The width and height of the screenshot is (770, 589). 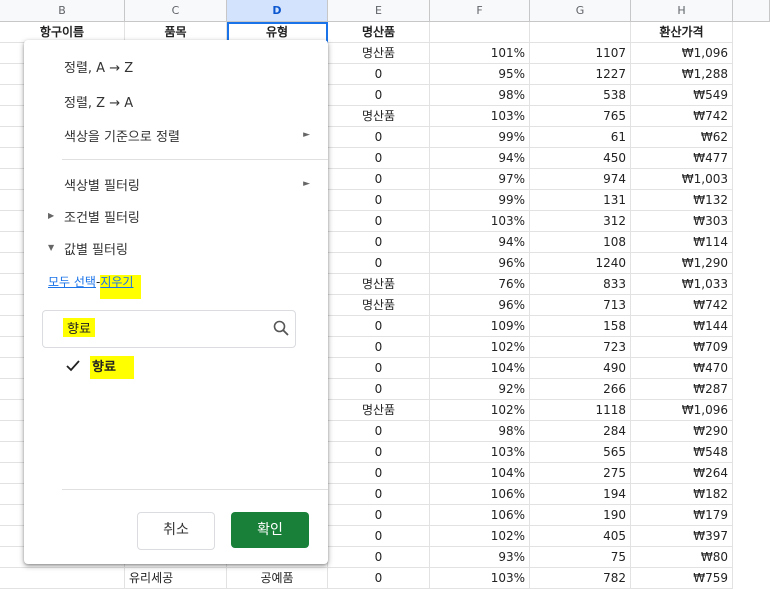 I want to click on header-cell-g, so click(x=580, y=32).